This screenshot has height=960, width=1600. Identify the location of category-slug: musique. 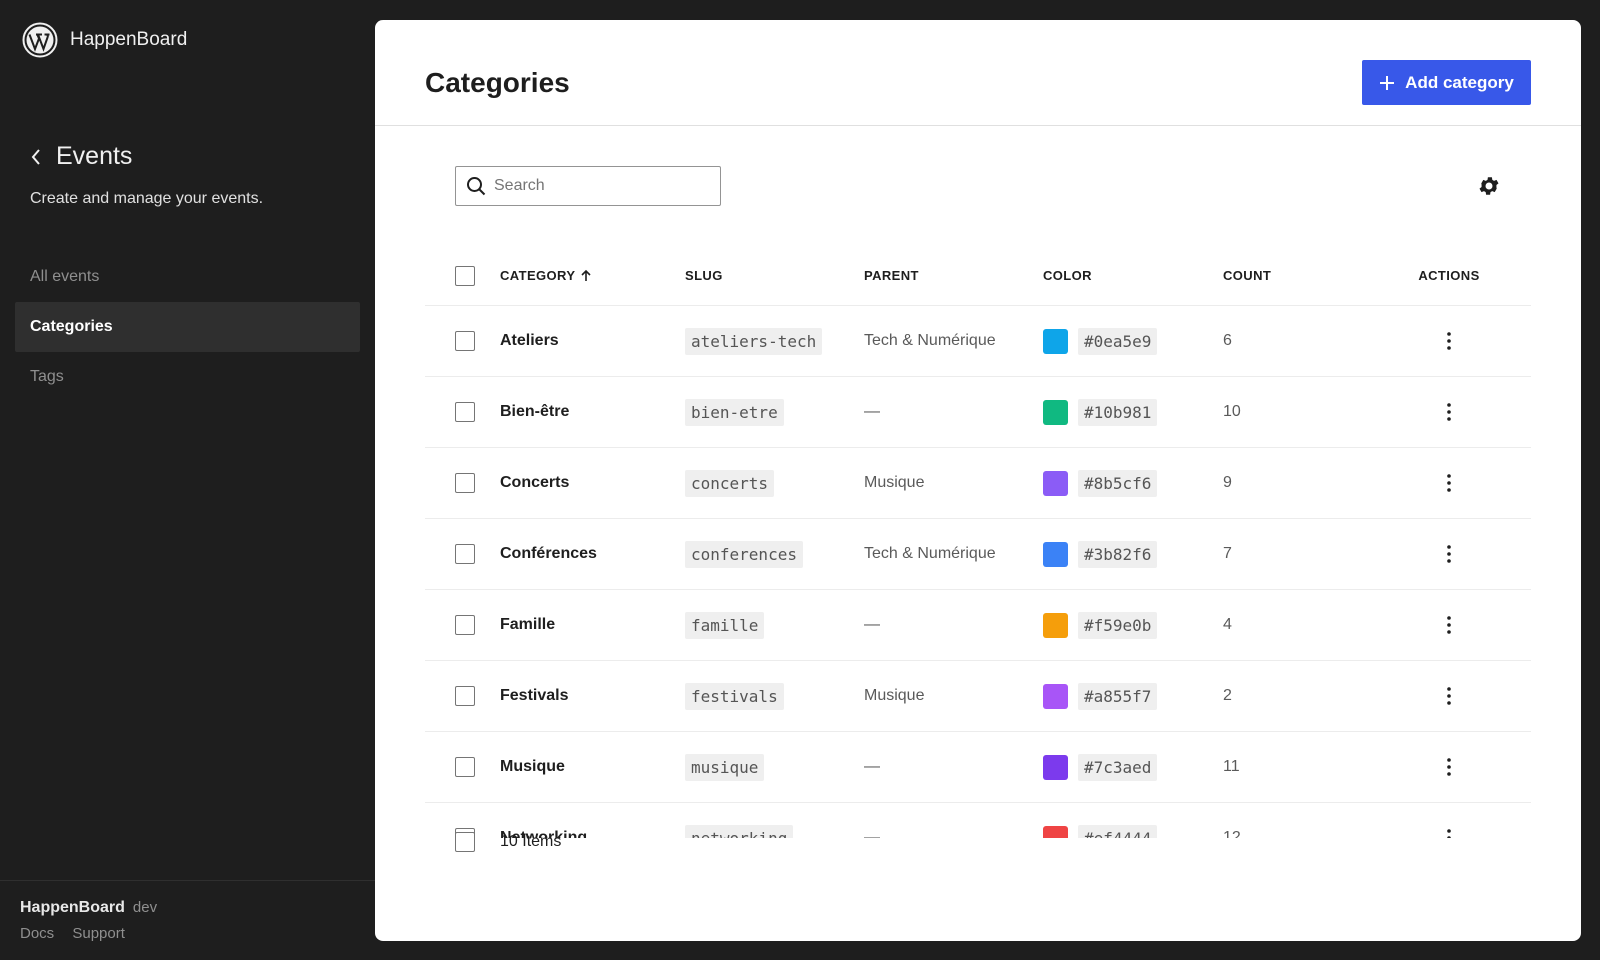
(725, 767).